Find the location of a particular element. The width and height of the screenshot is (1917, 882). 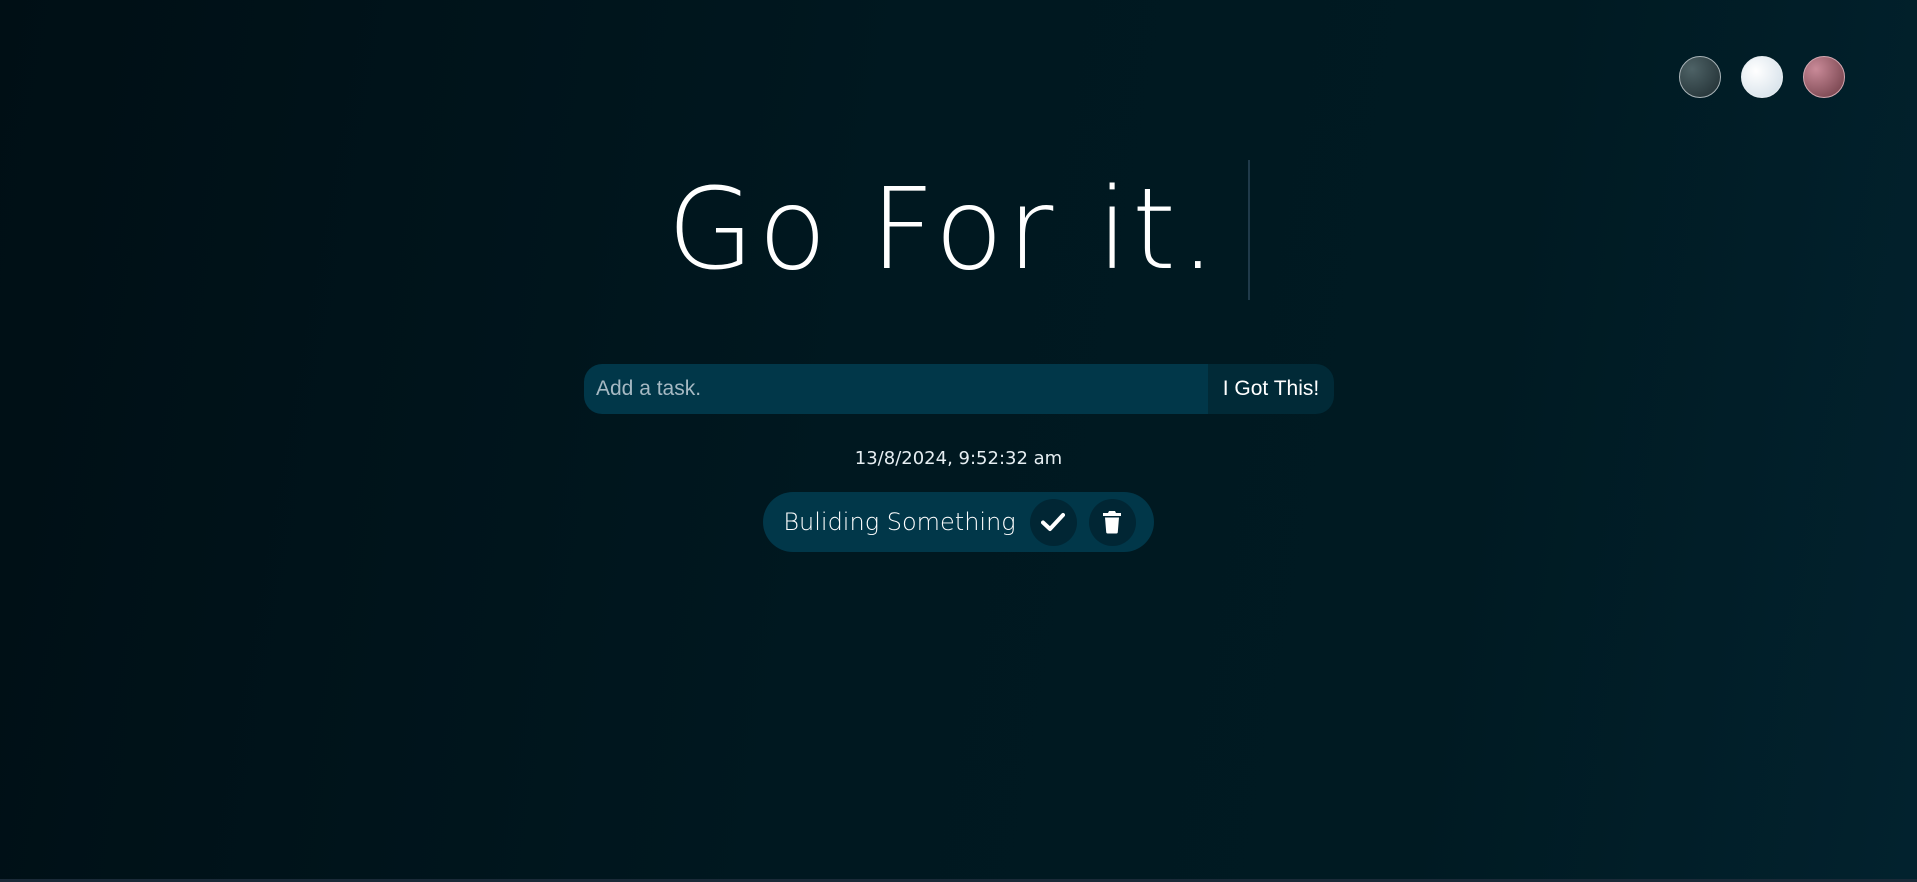

check-icon is located at coordinates (1053, 522).